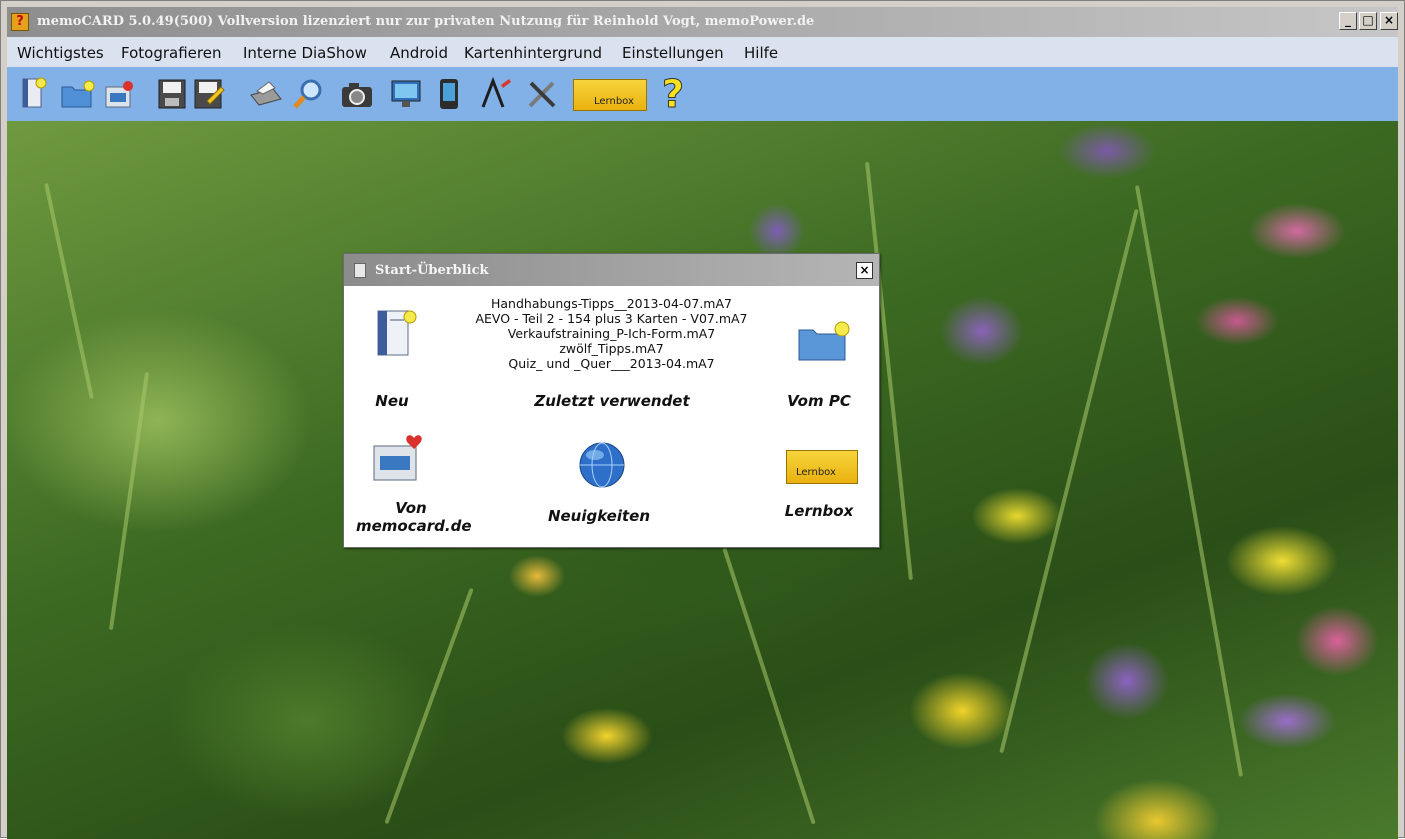 This screenshot has height=839, width=1405. I want to click on menu-fotografieren: Fotografieren, so click(171, 53).